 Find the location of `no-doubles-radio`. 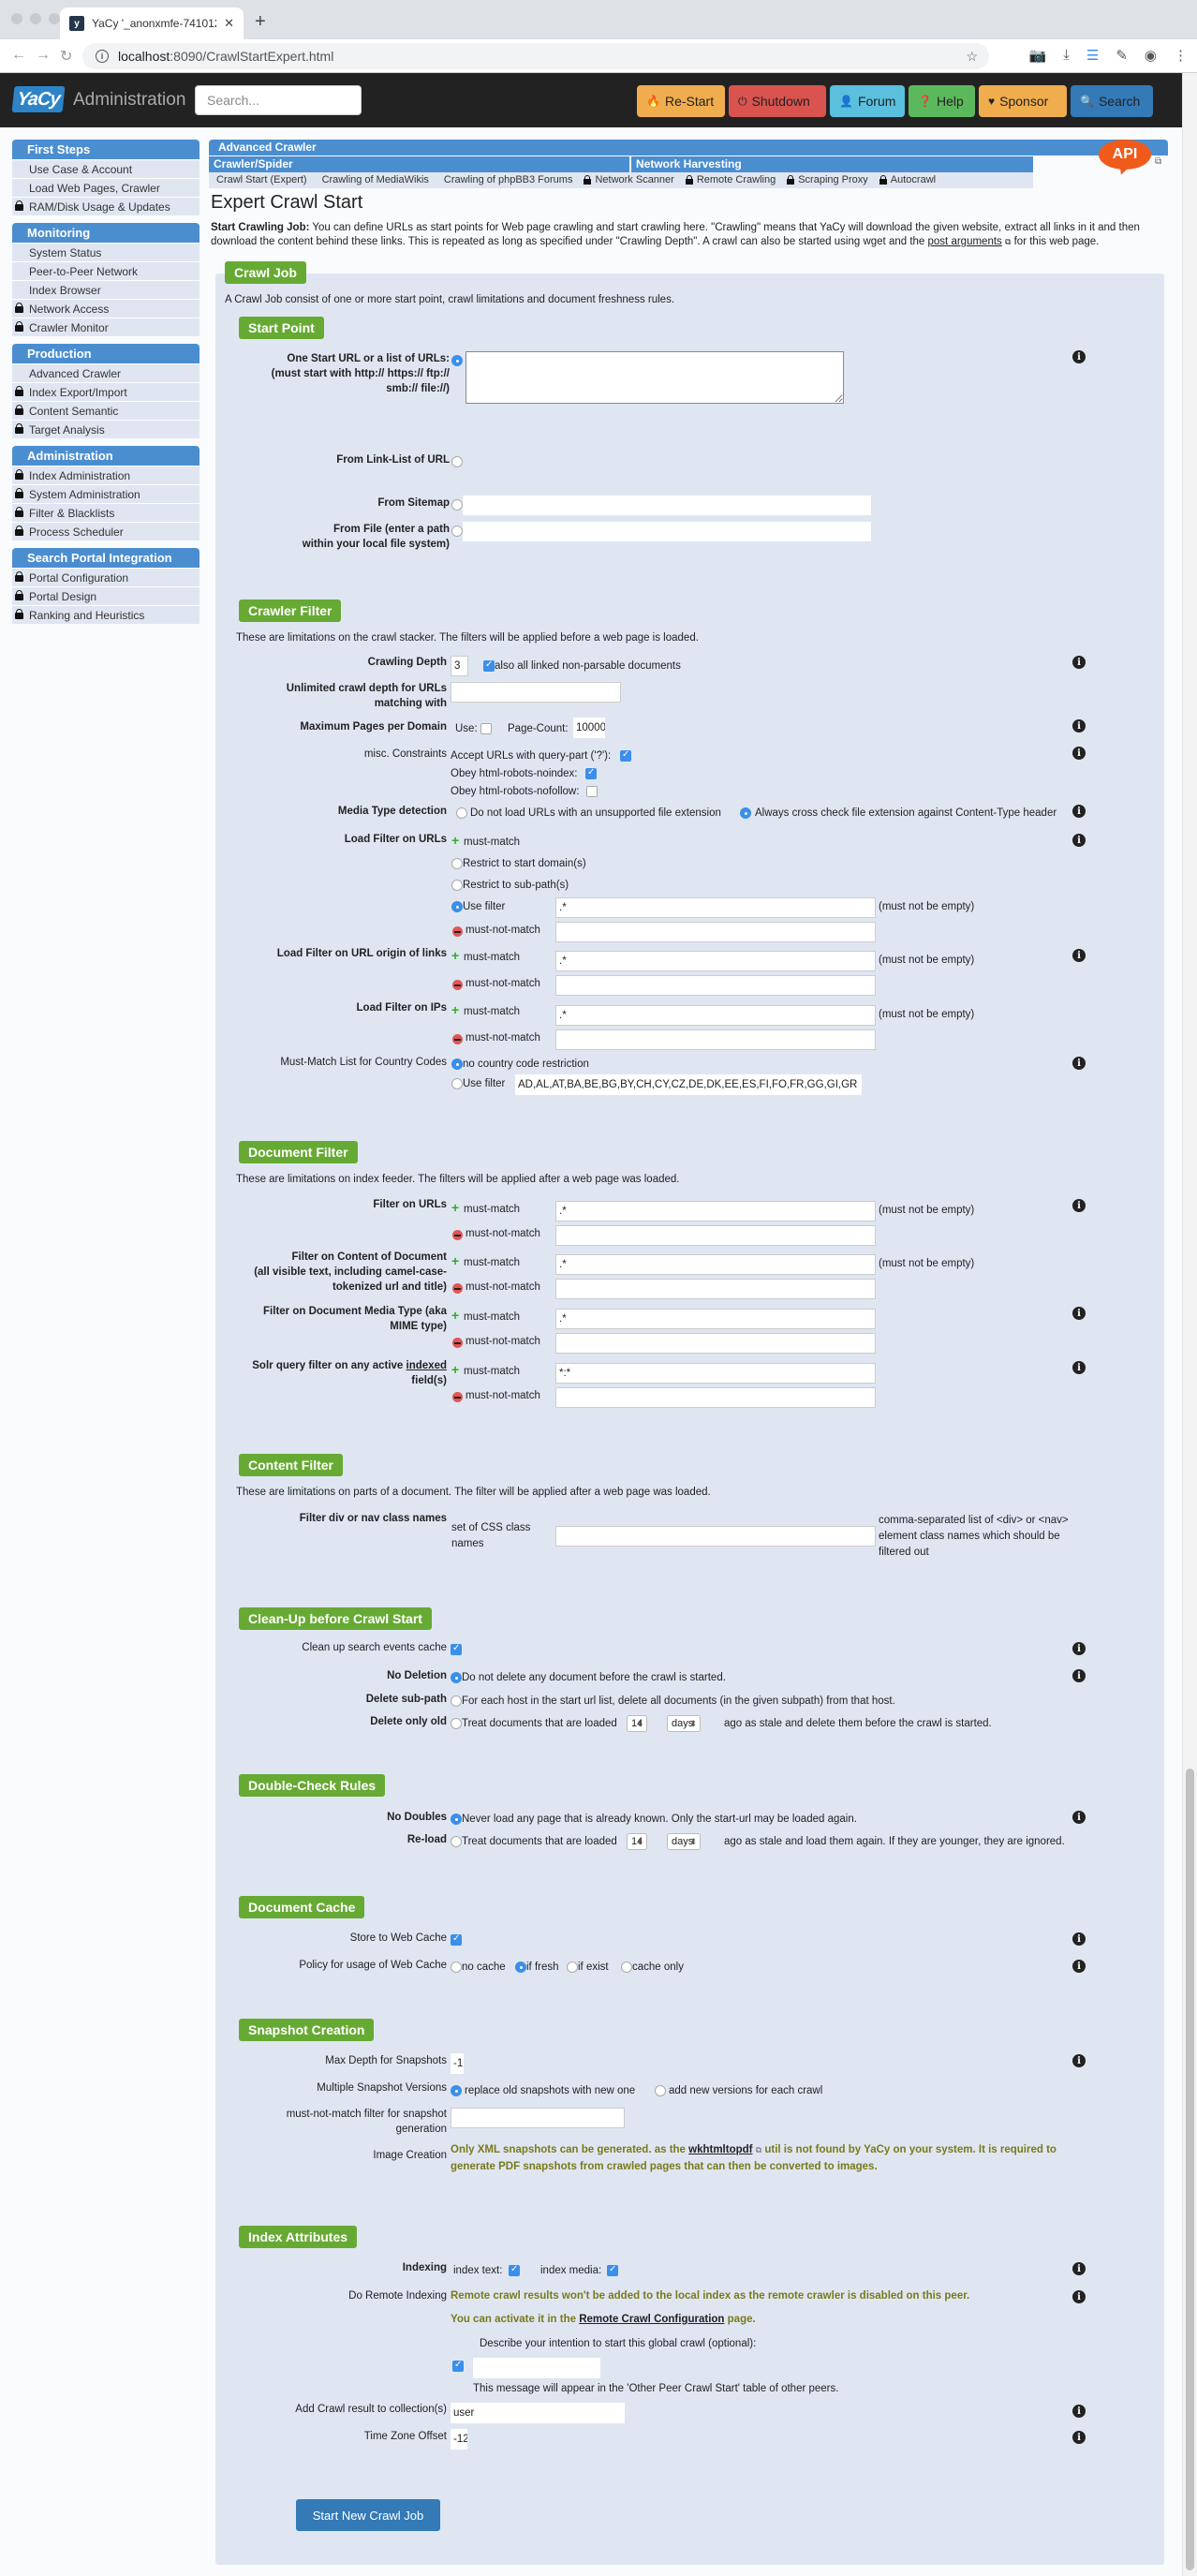

no-doubles-radio is located at coordinates (457, 1820).